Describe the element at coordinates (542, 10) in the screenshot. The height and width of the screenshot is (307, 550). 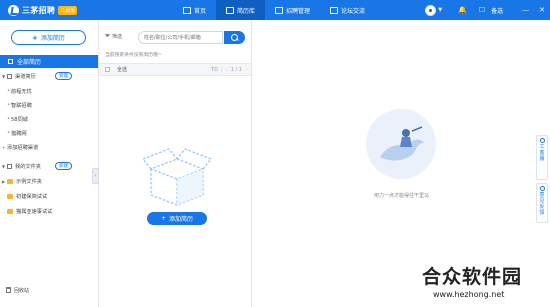
I see `close-icon: ✕` at that location.